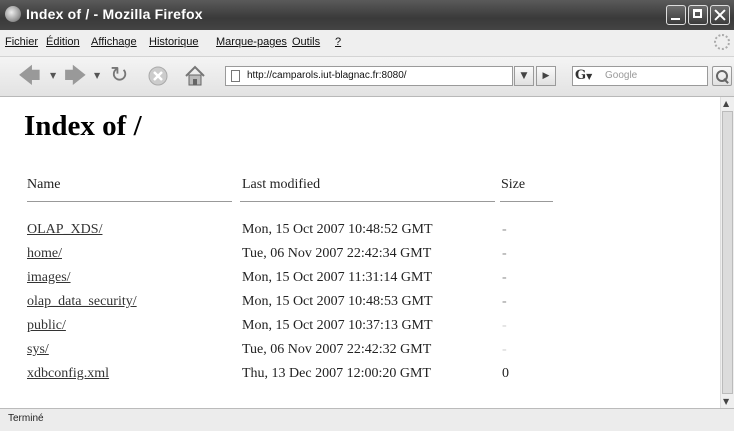 This screenshot has width=734, height=431. What do you see at coordinates (722, 42) in the screenshot?
I see `throbber-icon` at bounding box center [722, 42].